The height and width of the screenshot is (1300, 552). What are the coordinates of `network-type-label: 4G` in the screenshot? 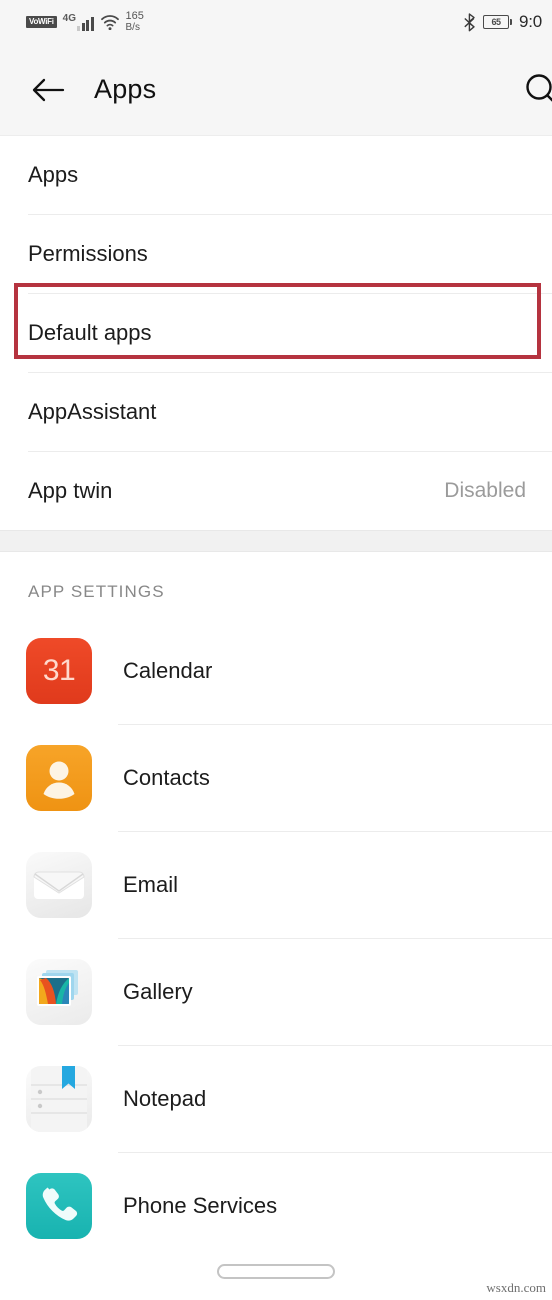 It's located at (69, 18).